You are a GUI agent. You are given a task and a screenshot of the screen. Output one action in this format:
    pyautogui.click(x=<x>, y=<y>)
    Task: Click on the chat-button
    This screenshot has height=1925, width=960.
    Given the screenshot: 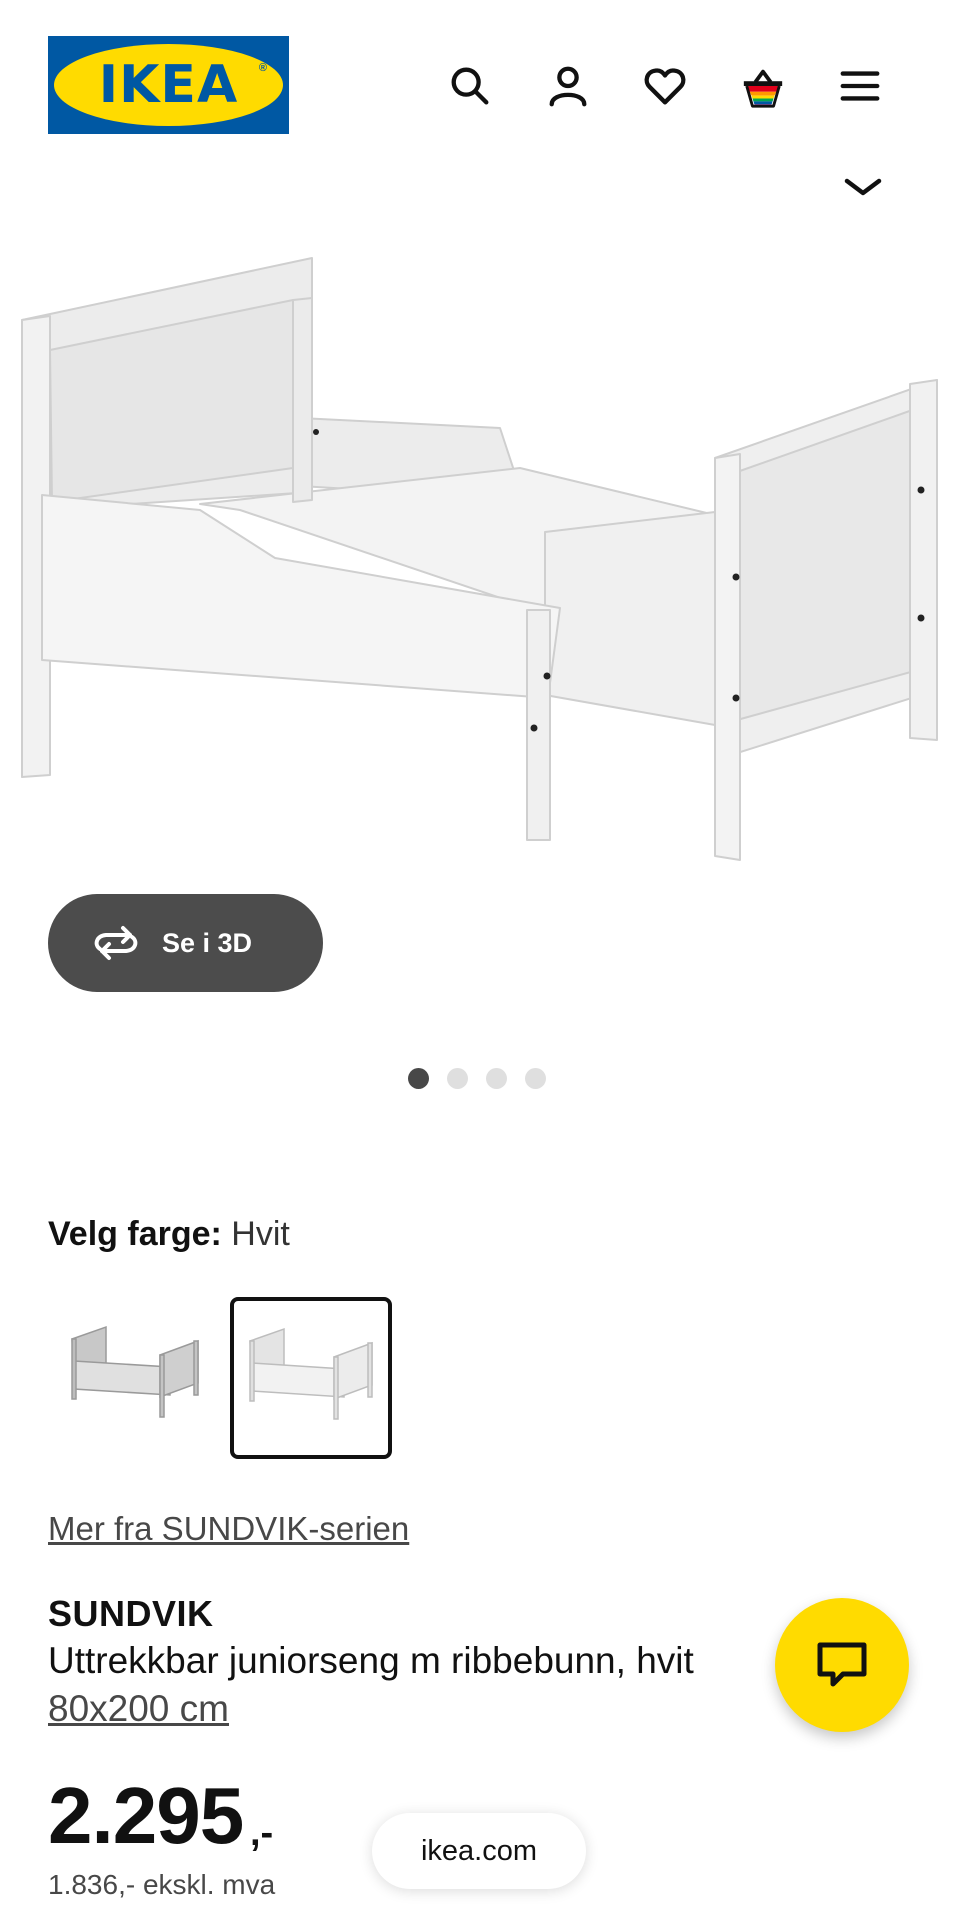 What is the action you would take?
    pyautogui.click(x=842, y=1665)
    